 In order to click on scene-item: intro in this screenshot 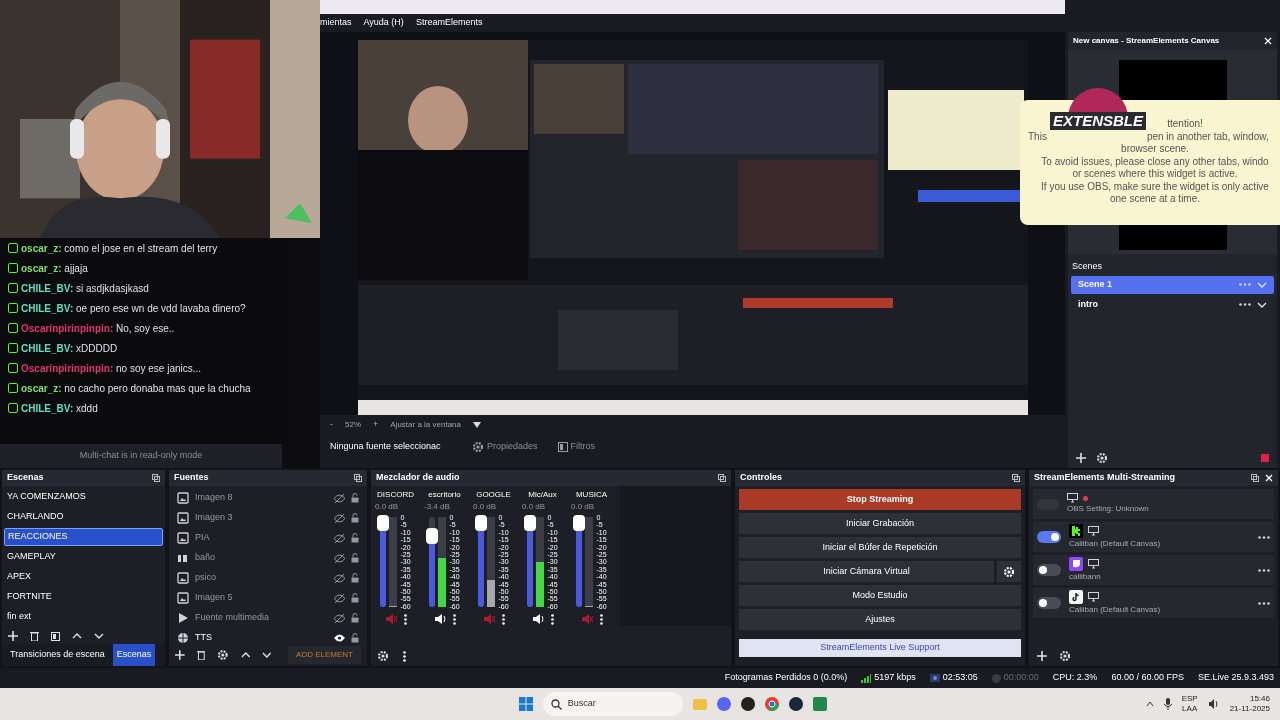, I will do `click(1172, 304)`.